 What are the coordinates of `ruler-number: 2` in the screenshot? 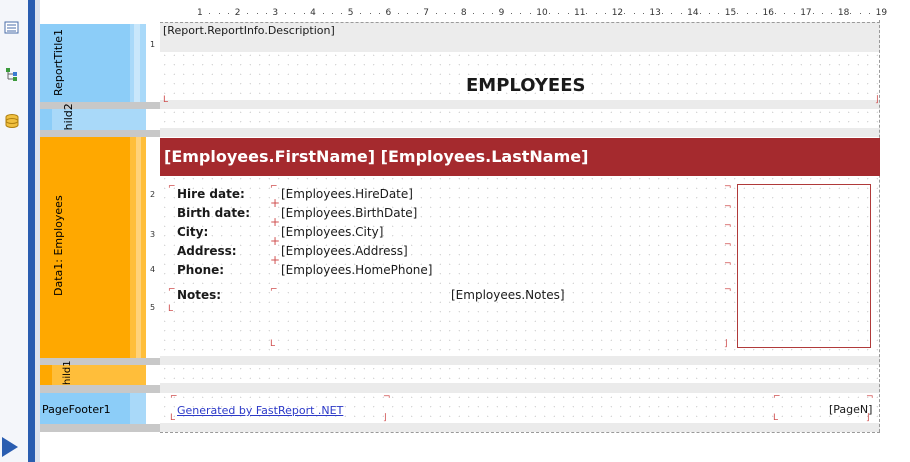 It's located at (237, 13).